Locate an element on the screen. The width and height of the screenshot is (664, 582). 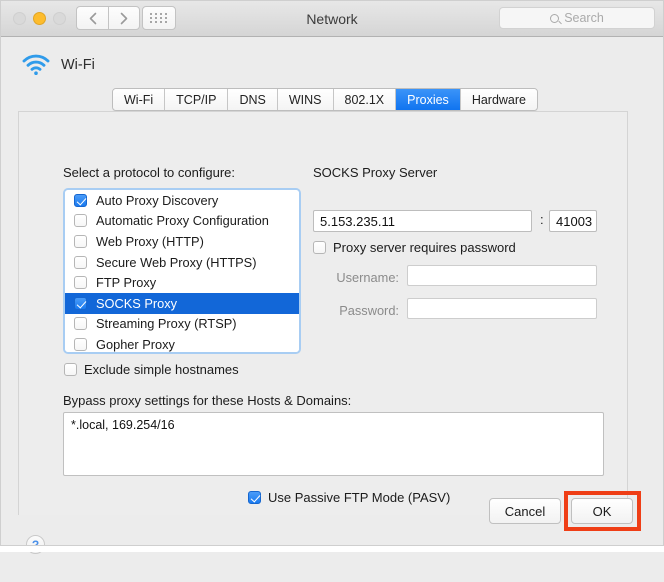
protocol-row-auto-proxy-discovery: Auto Proxy Discovery is located at coordinates (182, 200).